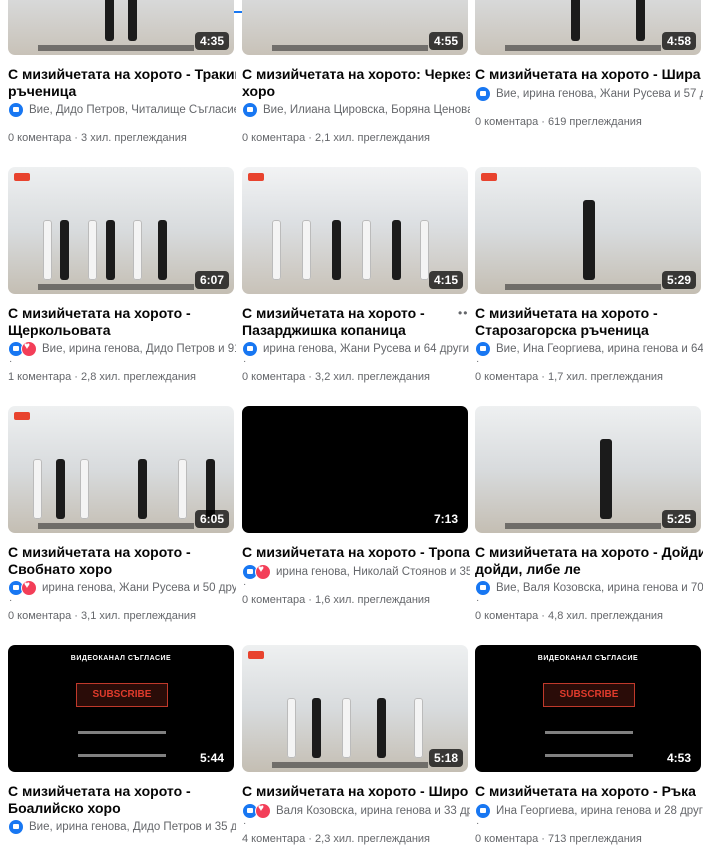 This screenshot has width=709, height=845. Describe the element at coordinates (121, 27) in the screenshot. I see `video-thumbnail: 4:35` at that location.